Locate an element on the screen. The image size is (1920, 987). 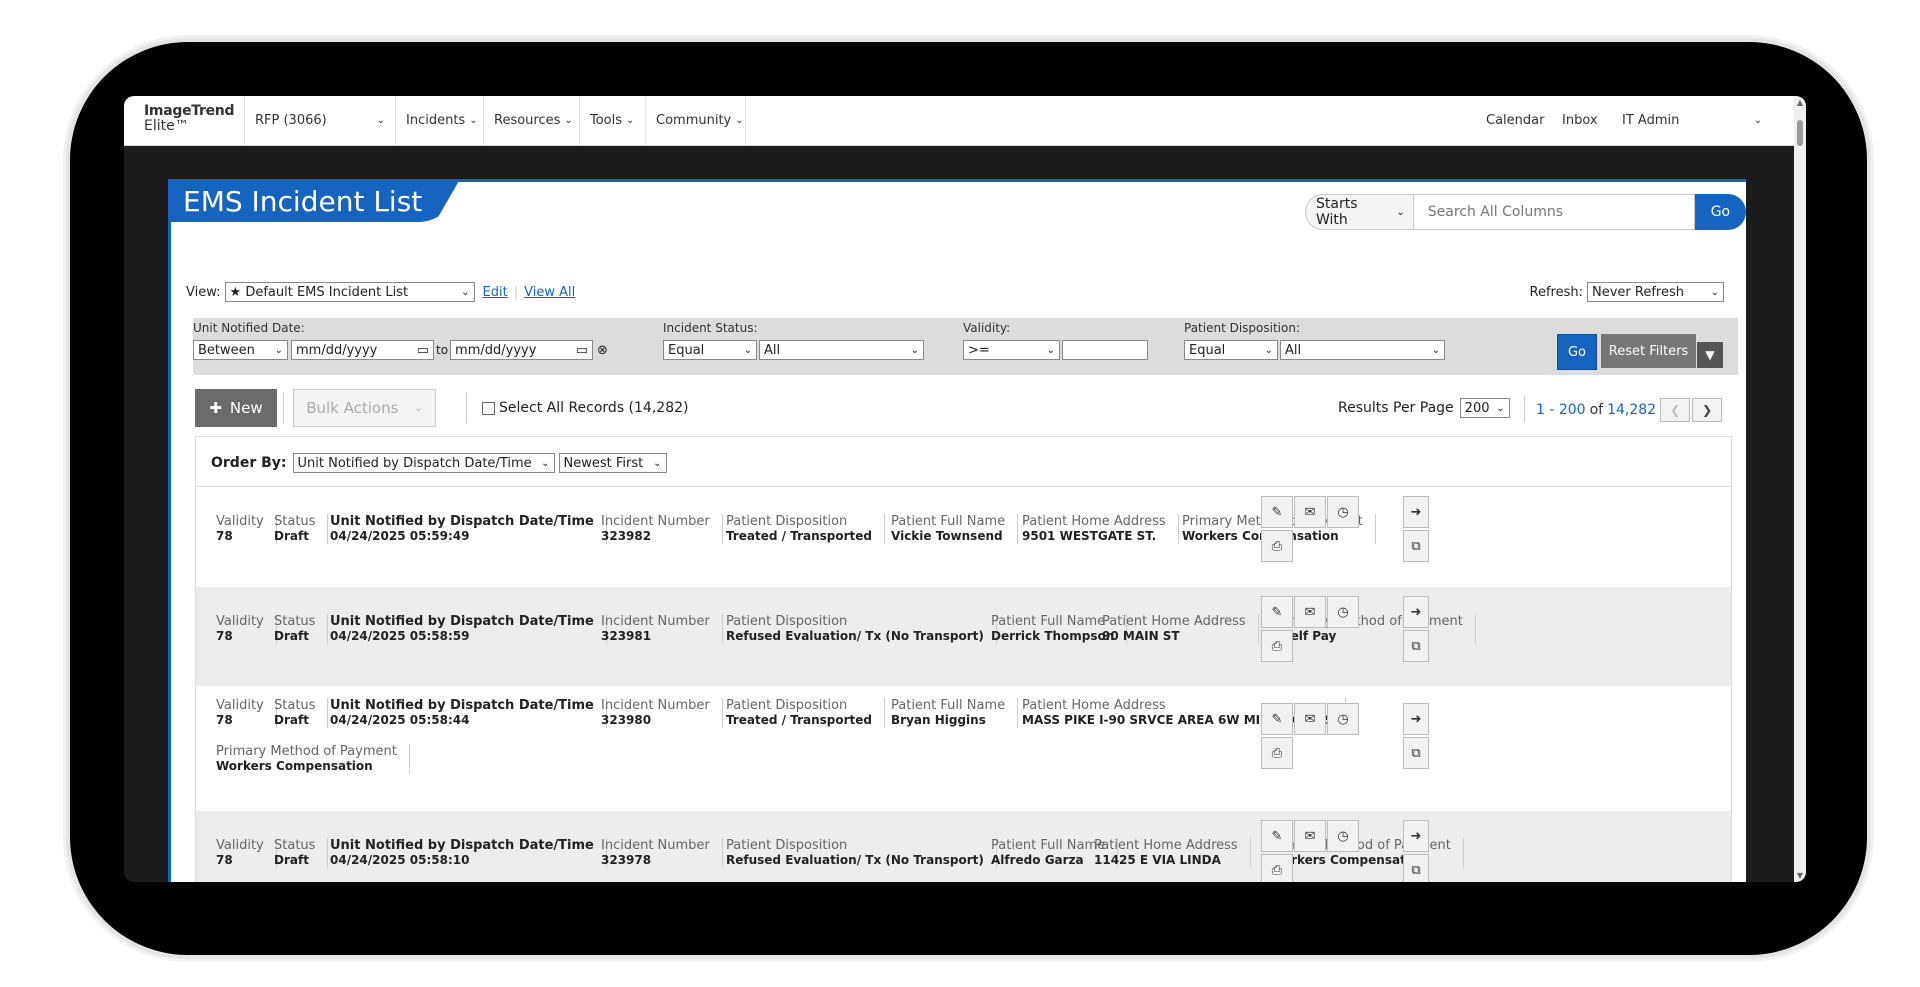
results-per-page-select: 200 ⌄ is located at coordinates (1484, 408).